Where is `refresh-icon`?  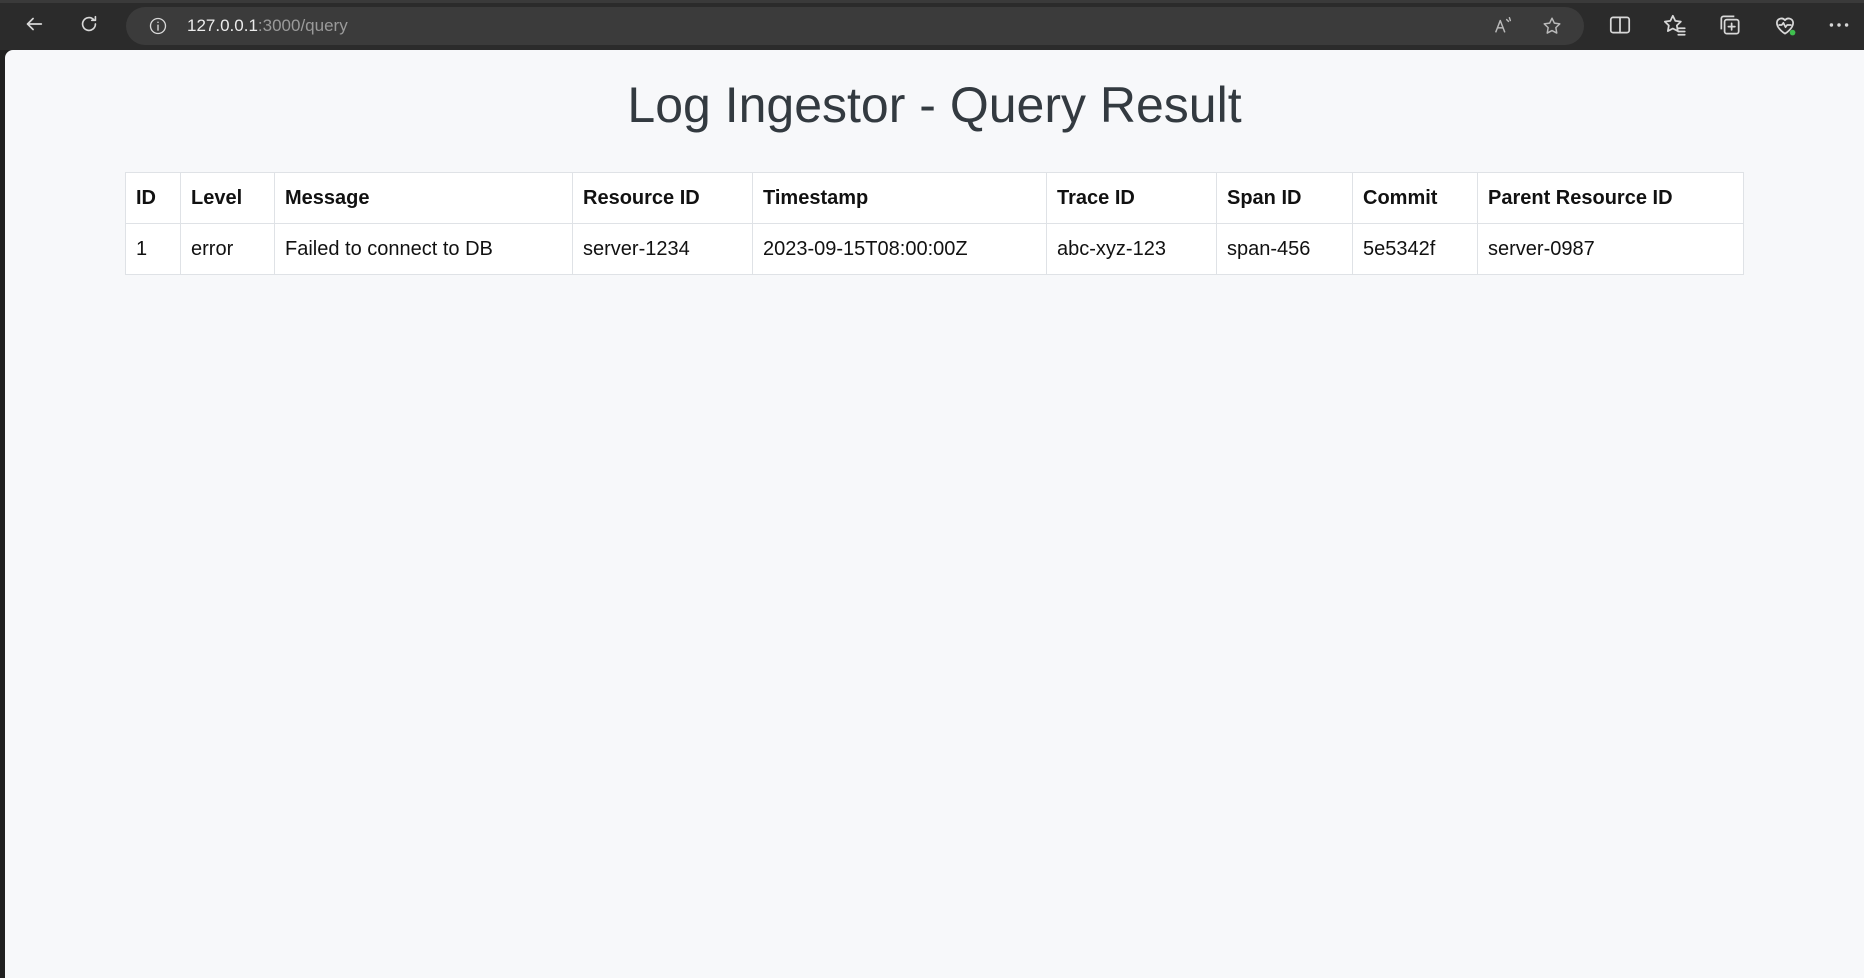 refresh-icon is located at coordinates (89, 26).